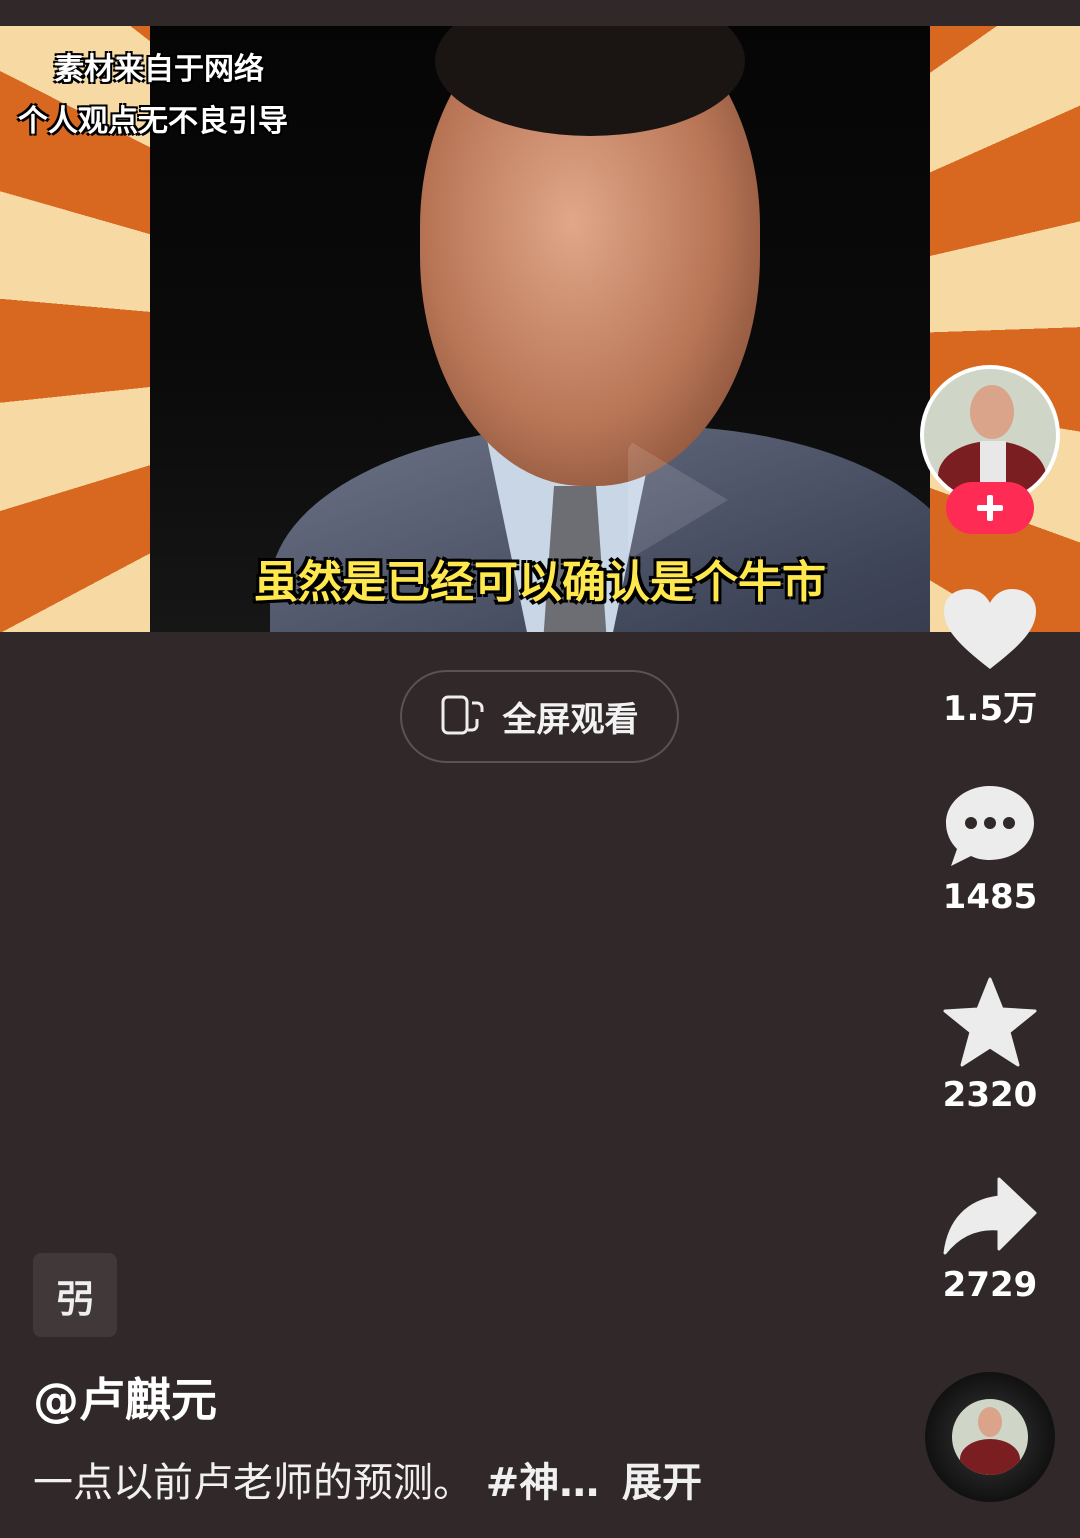 The width and height of the screenshot is (1080, 1538). I want to click on music-disc, so click(990, 1437).